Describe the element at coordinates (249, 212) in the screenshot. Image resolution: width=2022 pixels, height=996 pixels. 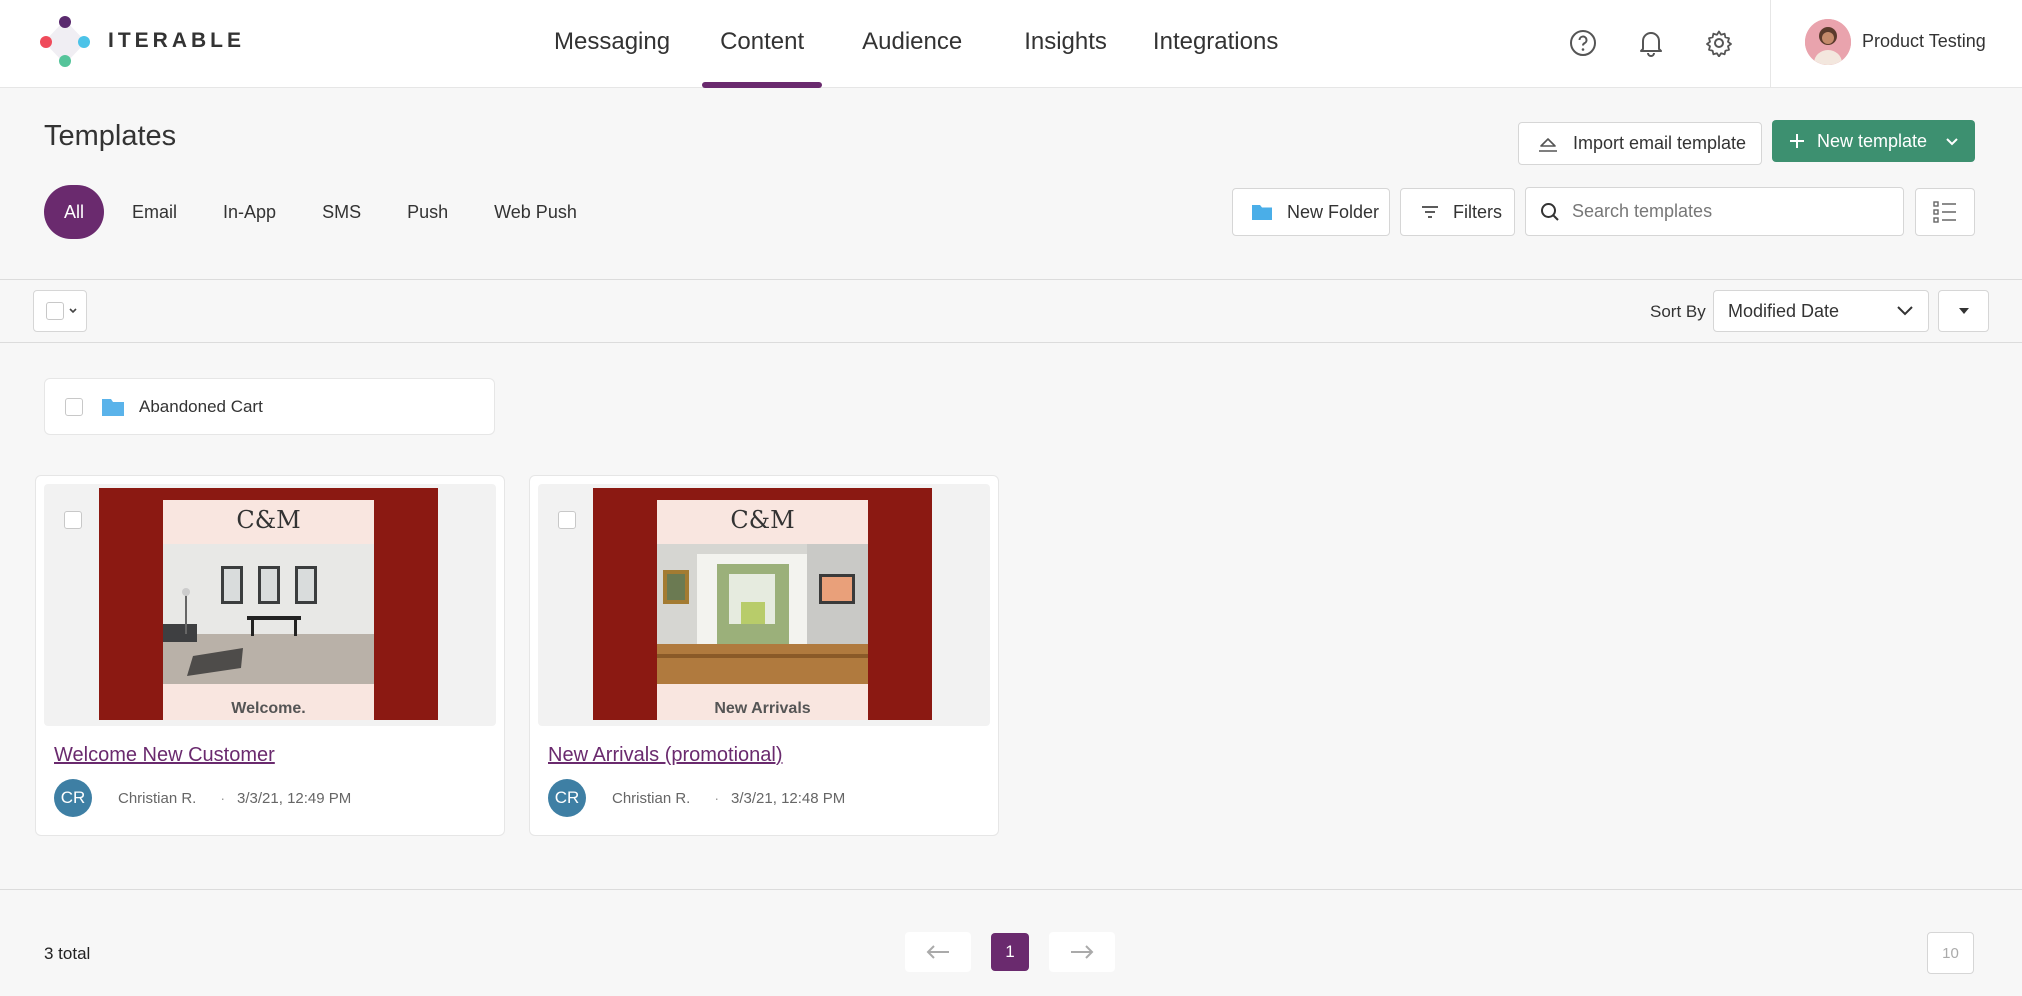
I see `tab-in-app: In-App` at that location.